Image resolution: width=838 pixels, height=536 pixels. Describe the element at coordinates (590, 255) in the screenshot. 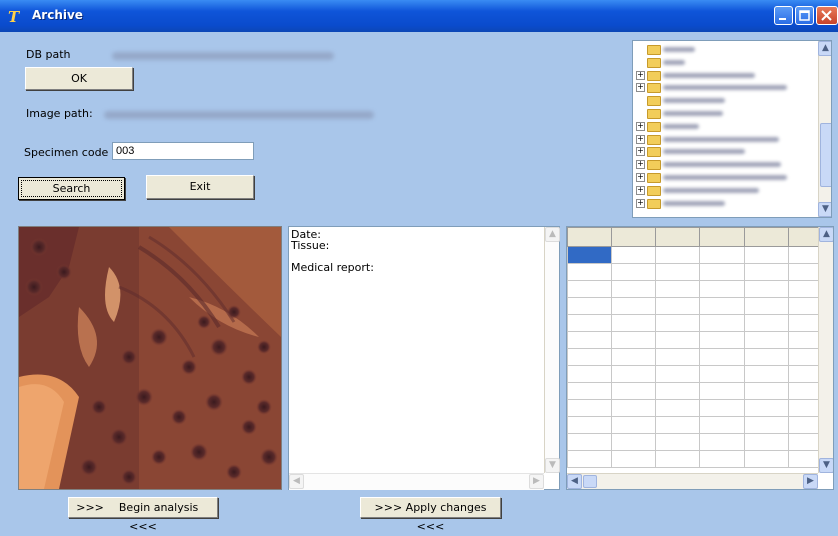

I see `grid-cell-selected` at that location.